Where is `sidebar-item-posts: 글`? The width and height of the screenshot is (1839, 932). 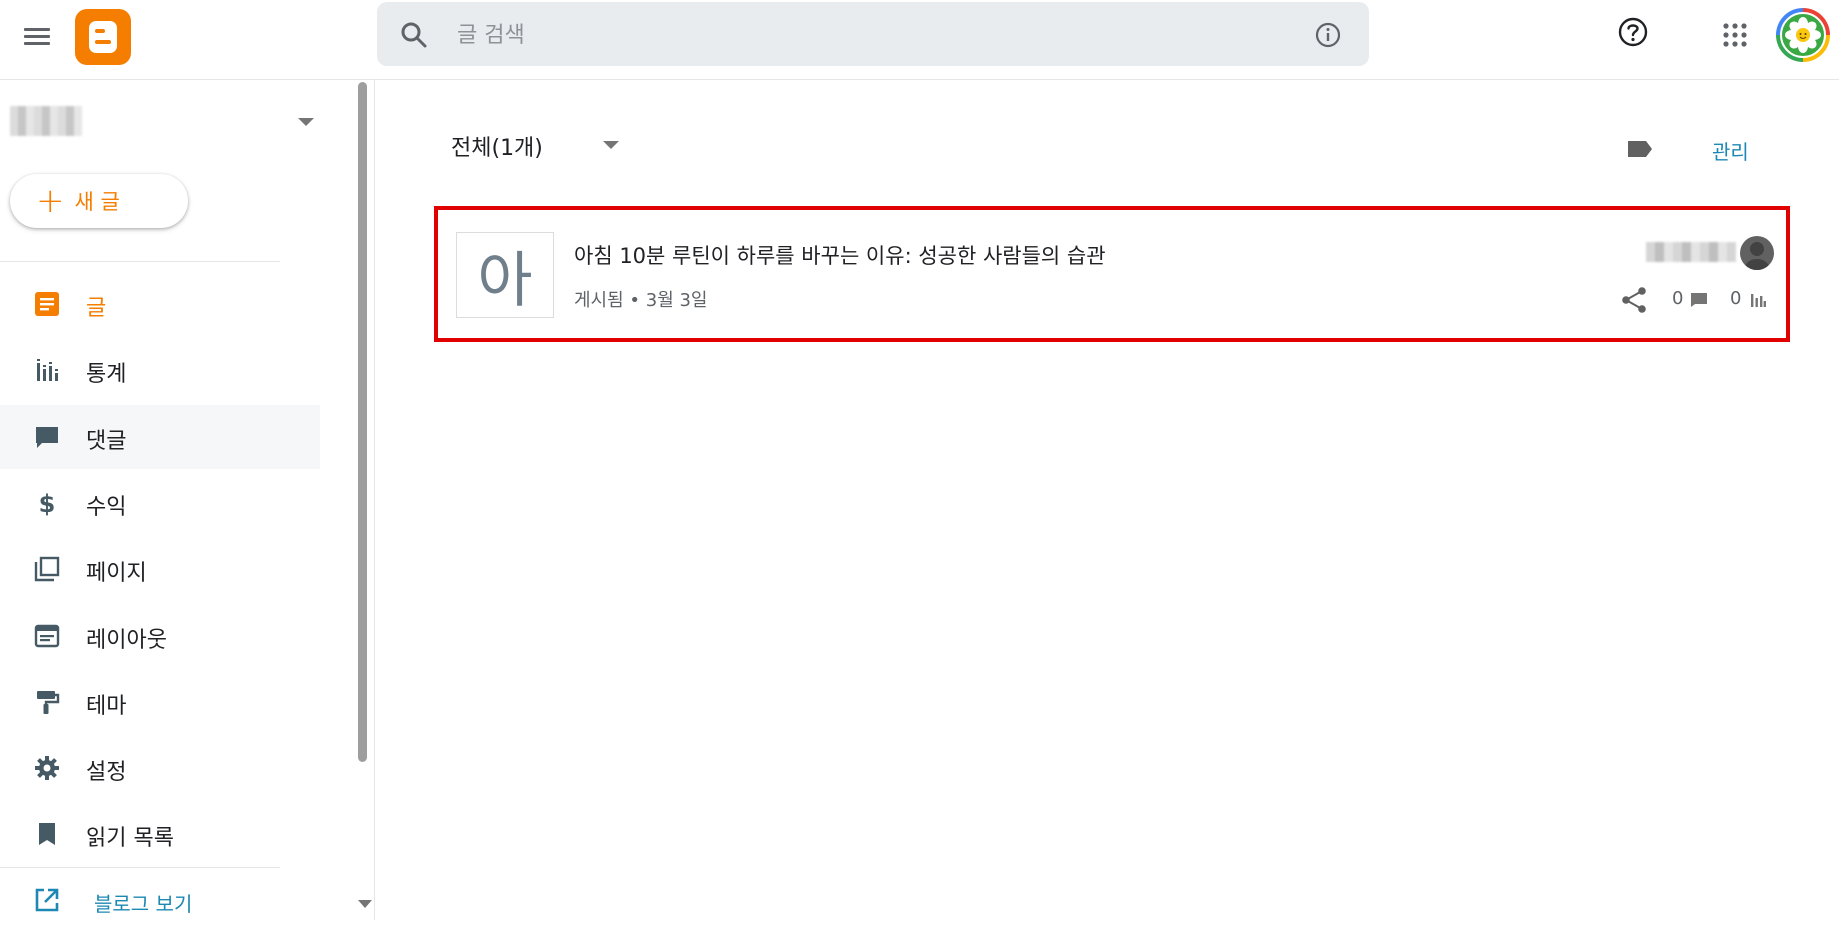
sidebar-item-posts: 글 is located at coordinates (160, 304).